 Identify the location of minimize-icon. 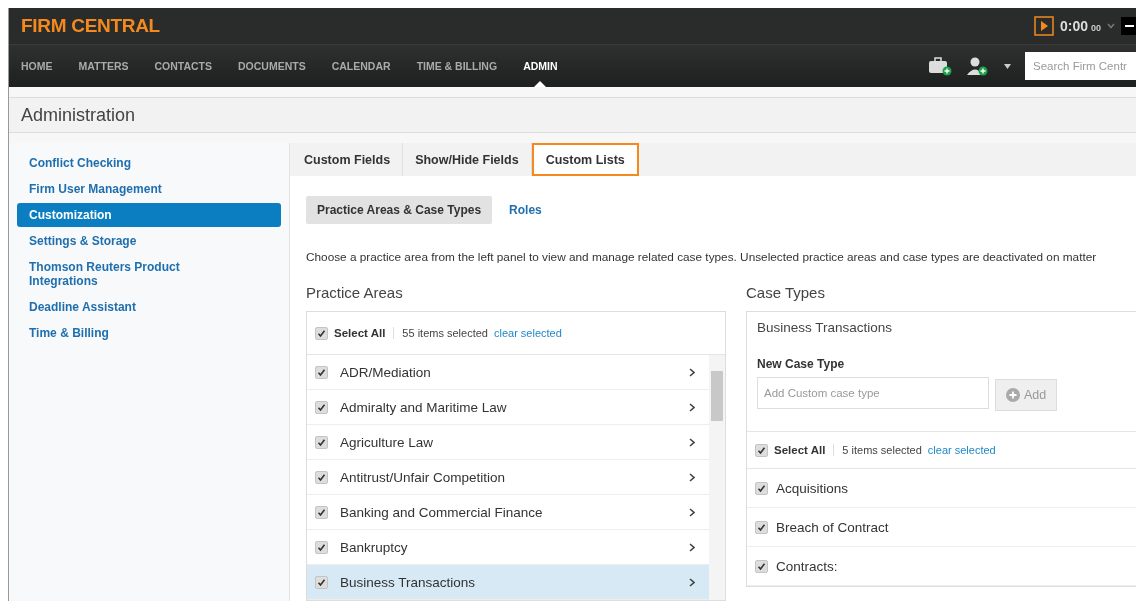
(1128, 26).